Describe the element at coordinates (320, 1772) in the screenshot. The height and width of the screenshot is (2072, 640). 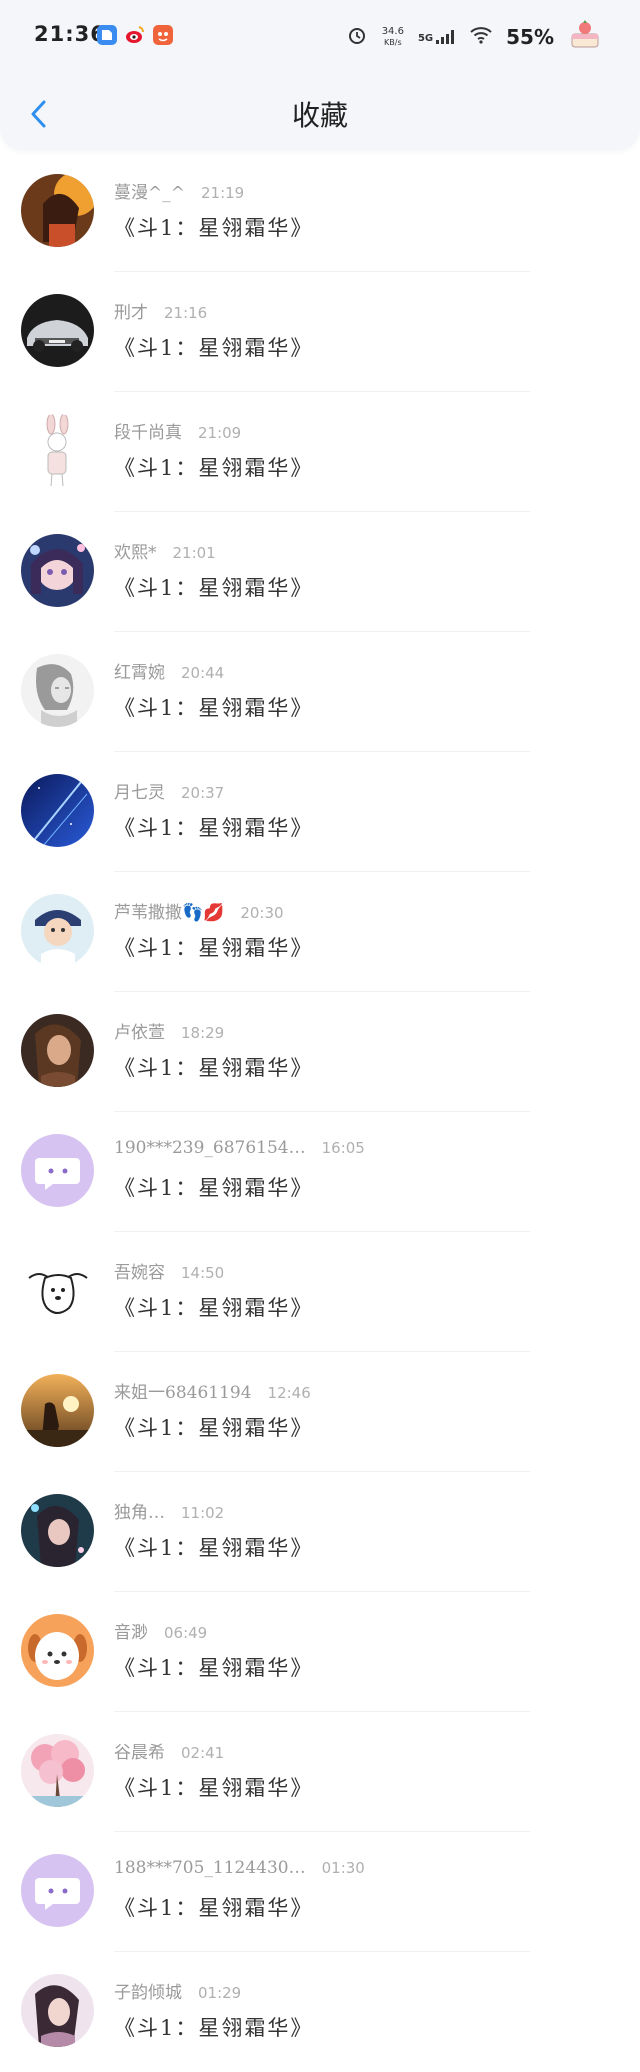
I see `list-item: 谷晨希 02:41 《斗1：星翎霜华》` at that location.